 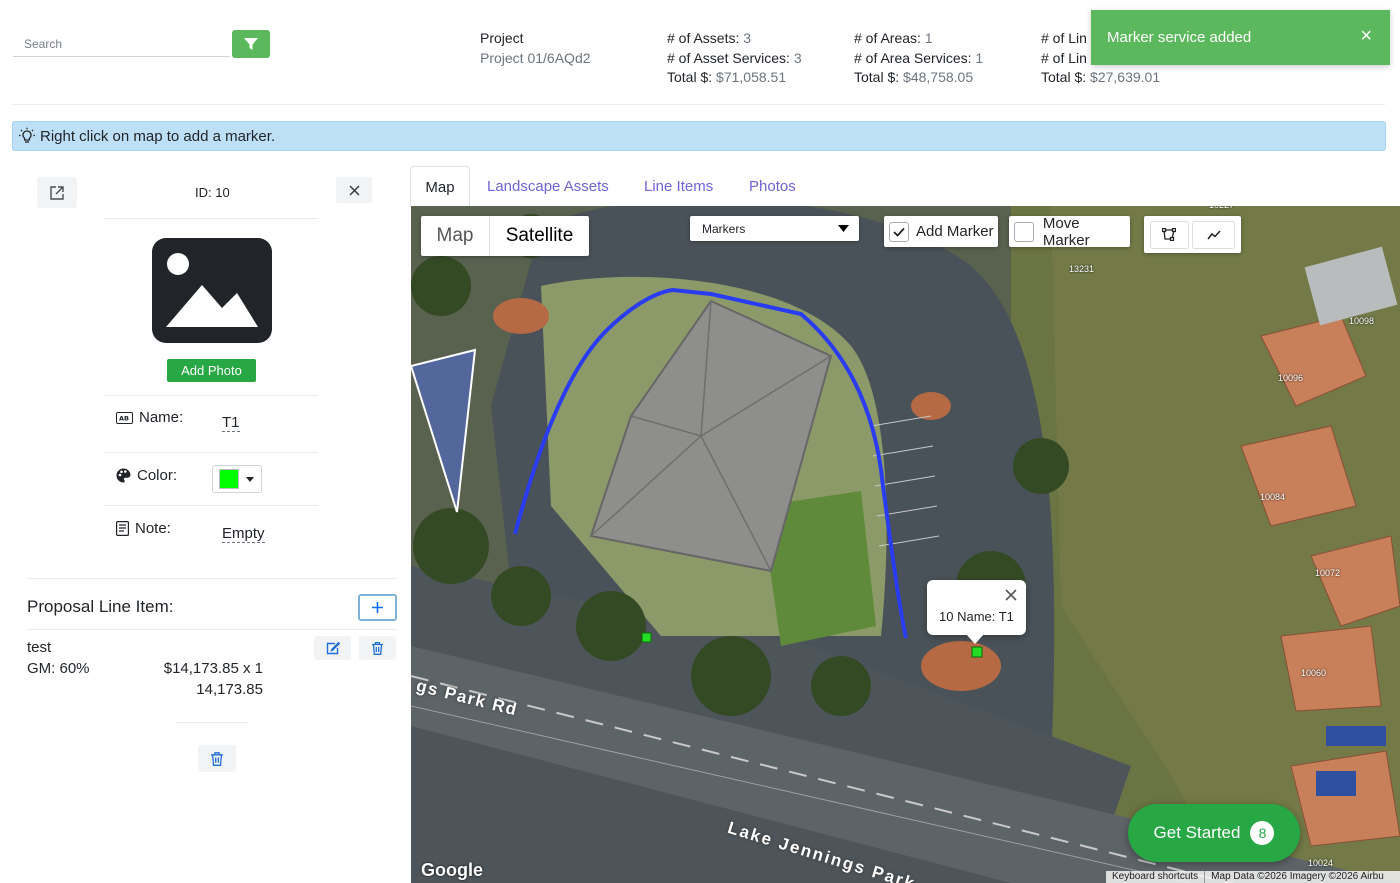 I want to click on lightbulb-icon, so click(x=27, y=135).